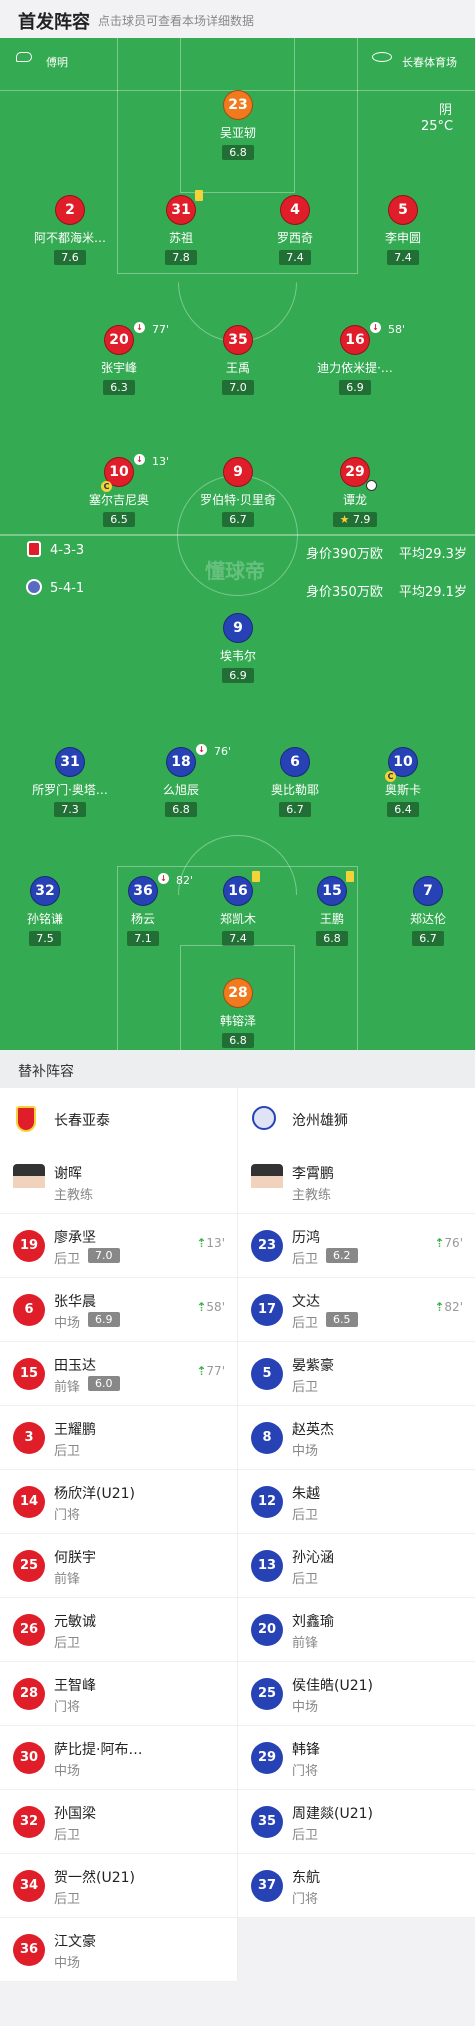  What do you see at coordinates (75, 1942) in the screenshot?
I see `sub-name: 江文豪` at bounding box center [75, 1942].